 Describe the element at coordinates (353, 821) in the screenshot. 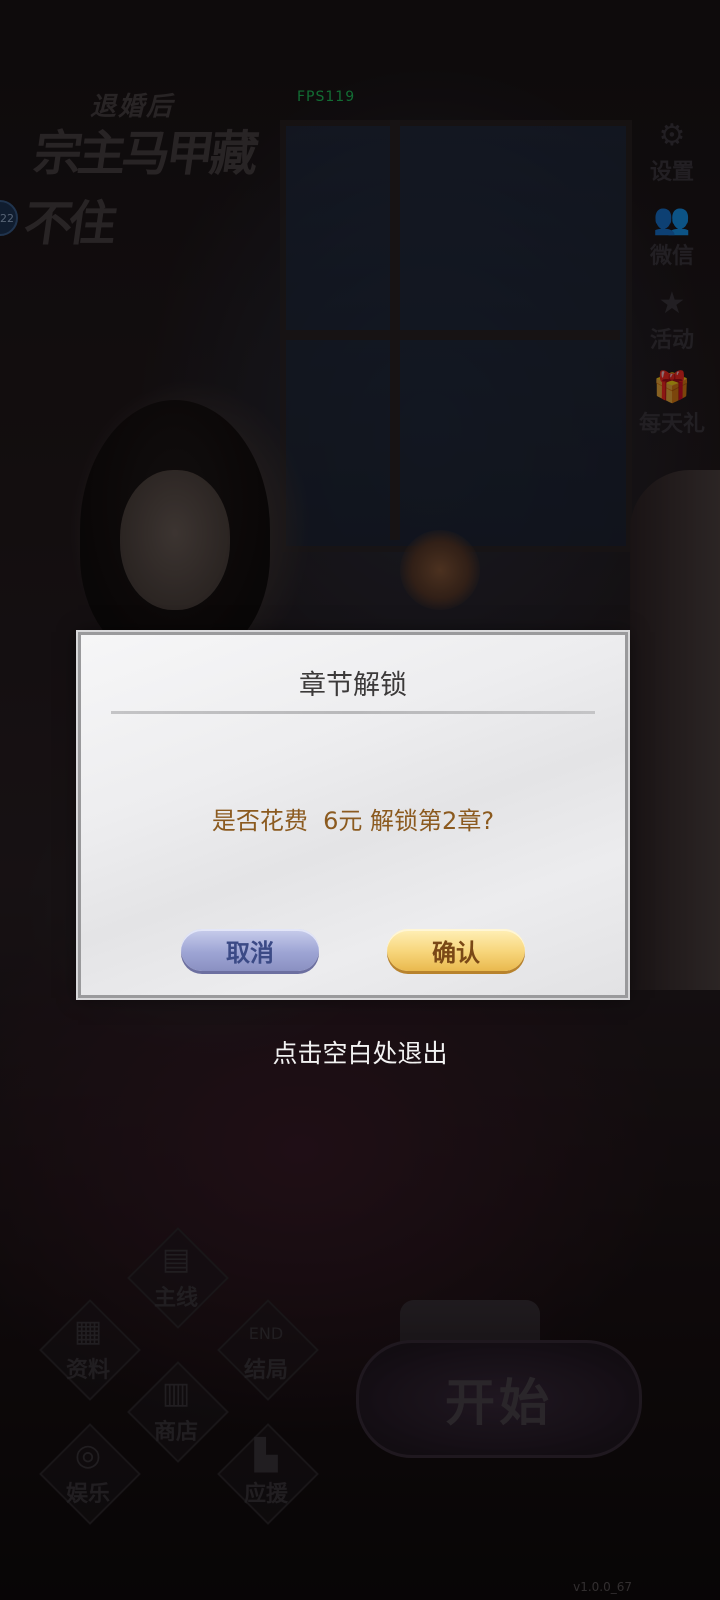

I see `dialog-message: 是否花费 6元 解锁第2章?` at that location.